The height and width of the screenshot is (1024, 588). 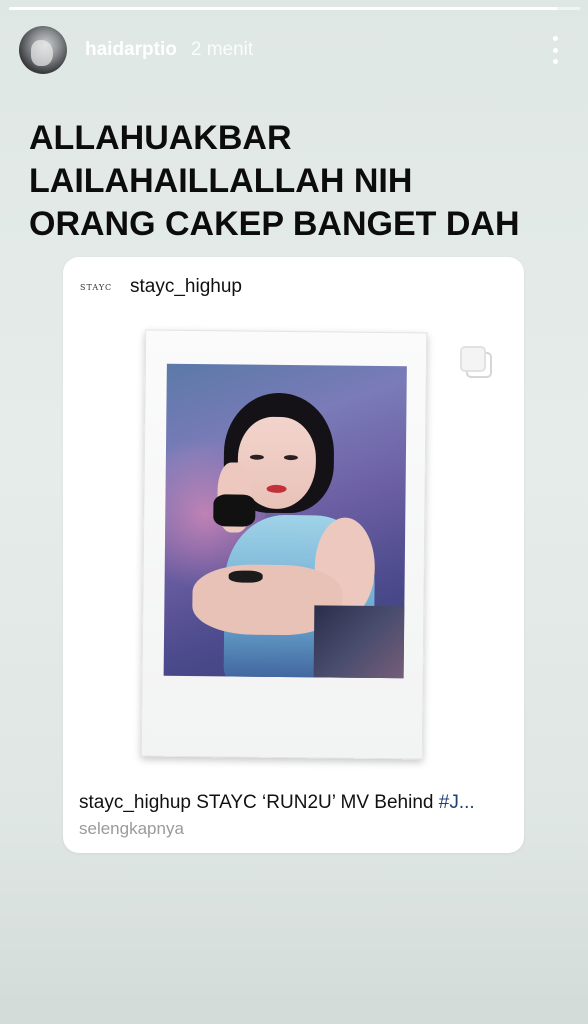 I want to click on brand-logo: STAYC, so click(x=96, y=287).